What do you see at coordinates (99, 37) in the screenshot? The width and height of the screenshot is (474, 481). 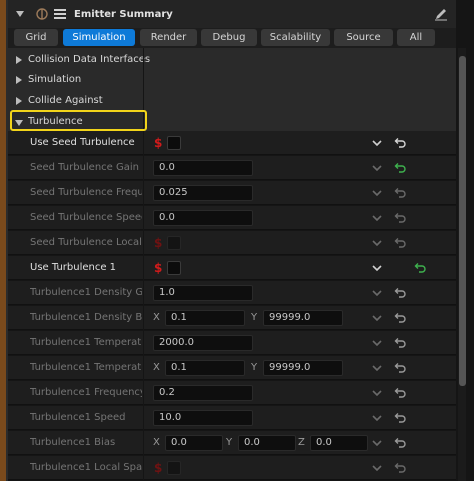 I see `tab-simulation: Simulation` at bounding box center [99, 37].